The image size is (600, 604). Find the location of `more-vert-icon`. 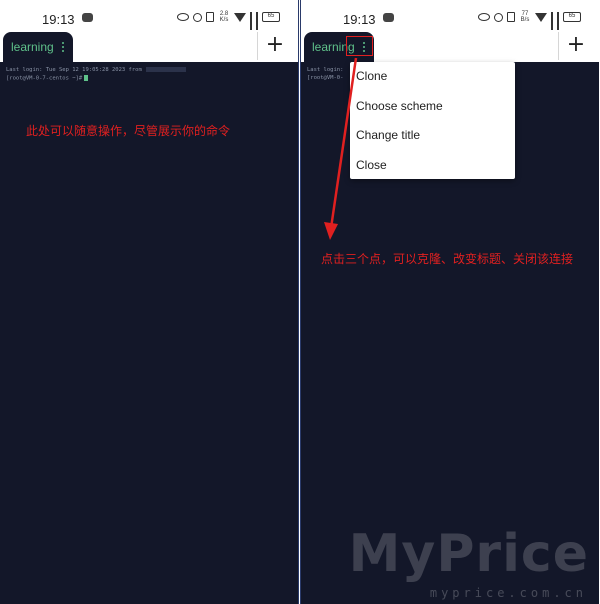

more-vert-icon is located at coordinates (63, 47).